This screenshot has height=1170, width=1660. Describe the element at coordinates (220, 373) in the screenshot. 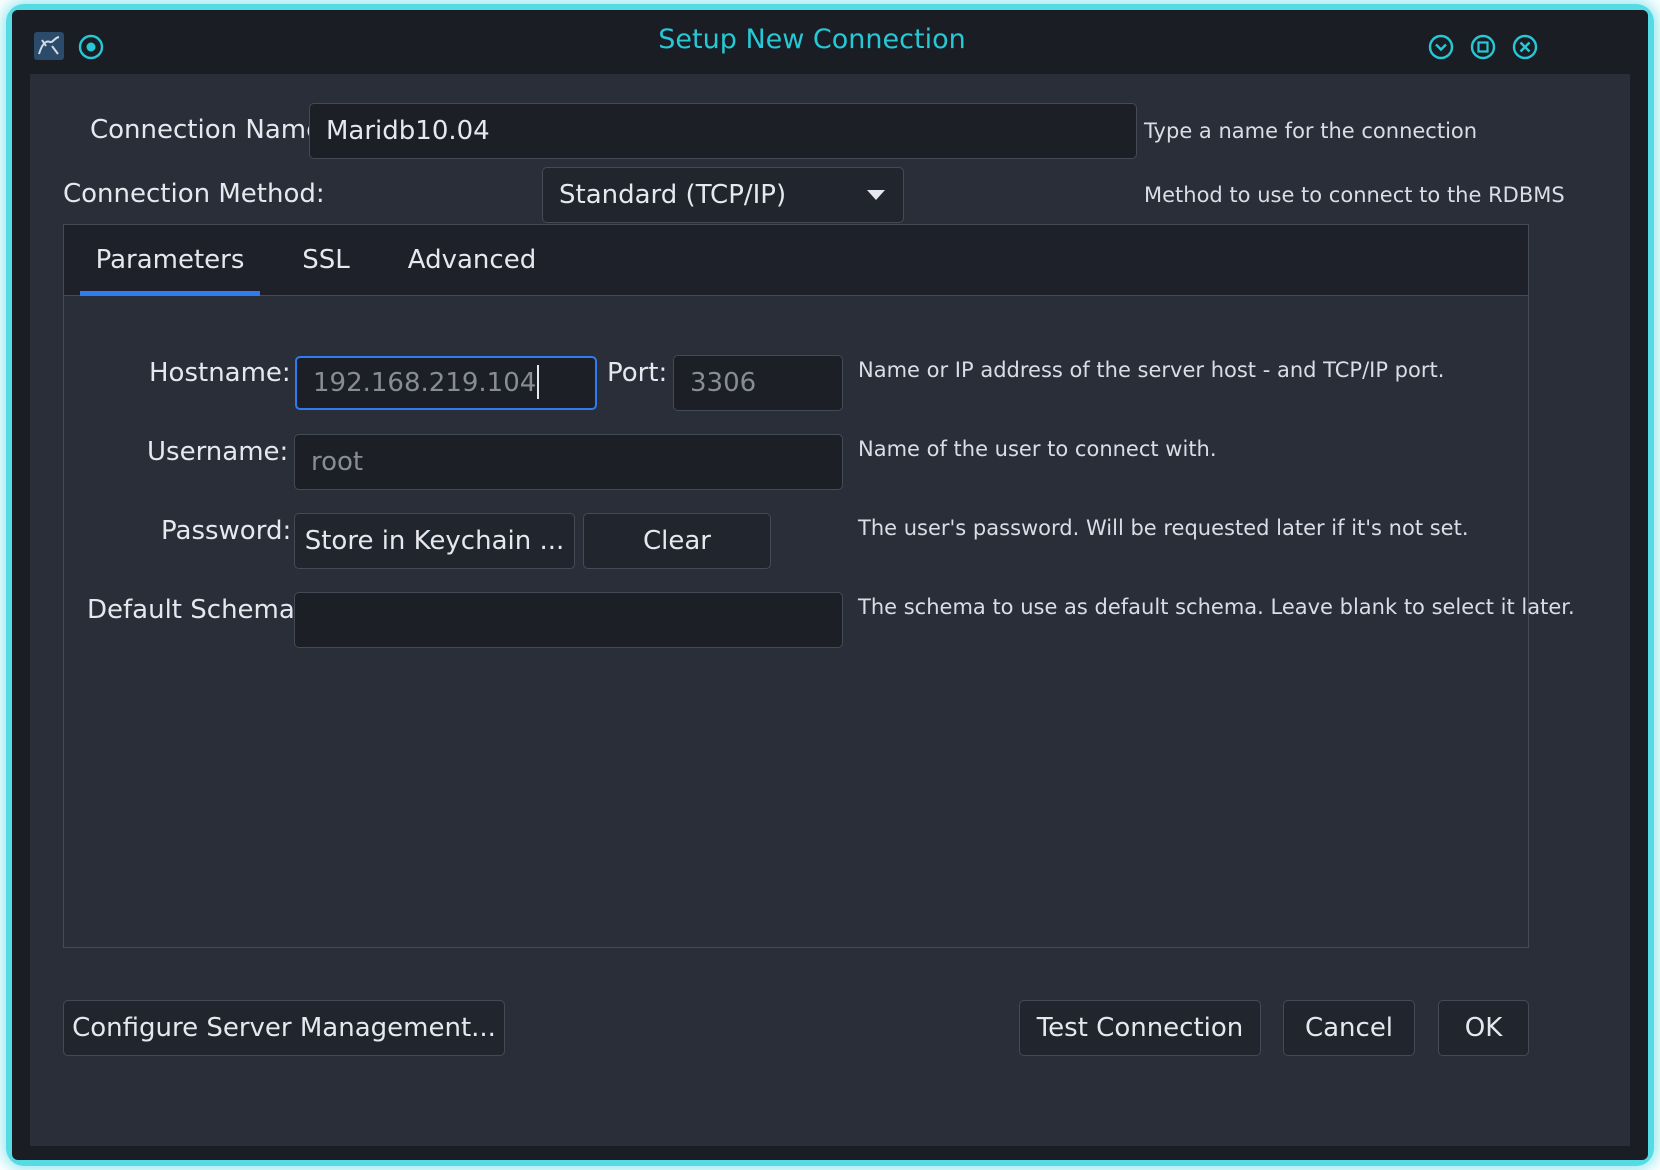

I see `hostname-label: Hostname:` at that location.